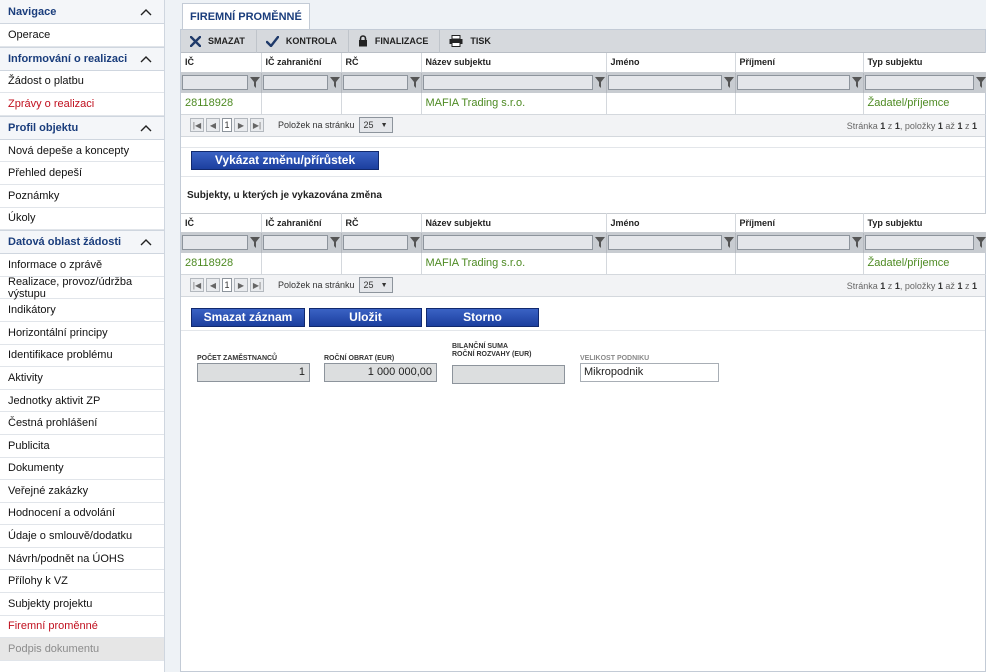  Describe the element at coordinates (246, 16) in the screenshot. I see `tab-firemni-promenne: FIREMNÍ PROMĚNNÉ` at that location.